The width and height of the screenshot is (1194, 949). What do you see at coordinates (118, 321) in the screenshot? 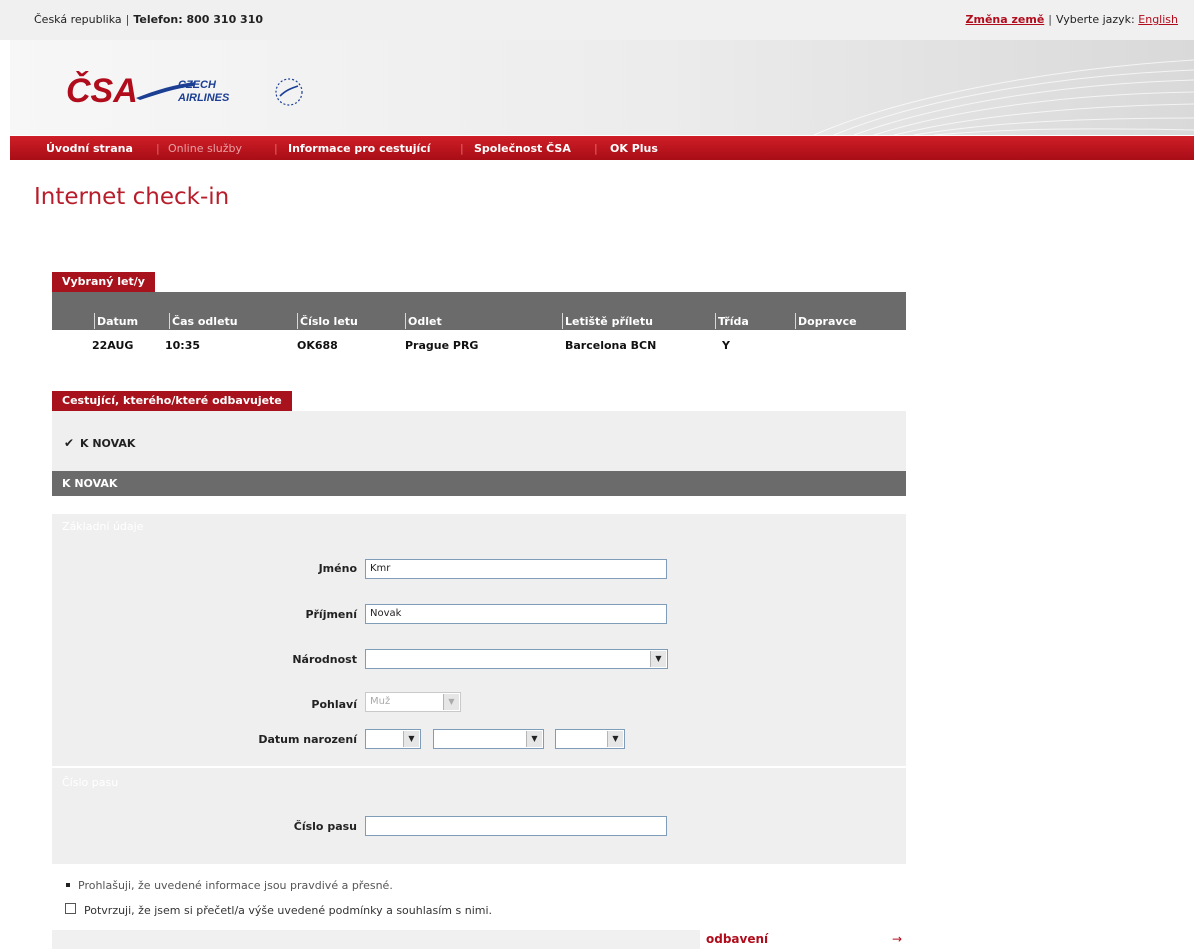
I see `col-header-date: Datum` at bounding box center [118, 321].